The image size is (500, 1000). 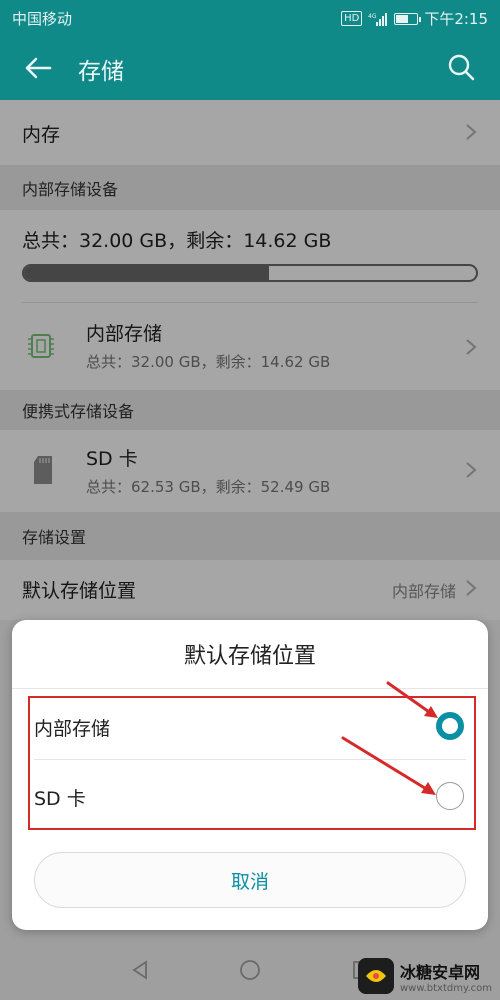 What do you see at coordinates (352, 18) in the screenshot?
I see `hd-badge: HD` at bounding box center [352, 18].